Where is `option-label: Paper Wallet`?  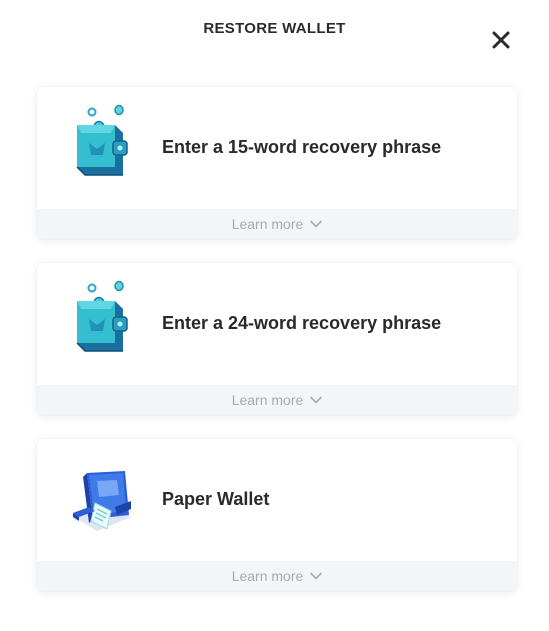
option-label: Paper Wallet is located at coordinates (216, 499).